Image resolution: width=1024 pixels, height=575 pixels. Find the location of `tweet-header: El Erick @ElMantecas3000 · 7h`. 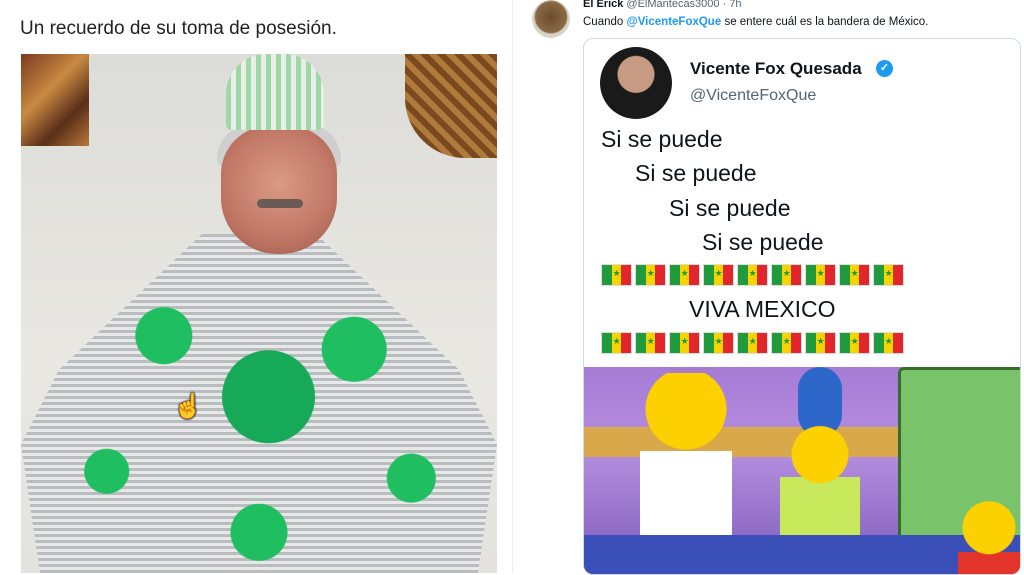

tweet-header: El Erick @ElMantecas3000 · 7h is located at coordinates (662, 5).